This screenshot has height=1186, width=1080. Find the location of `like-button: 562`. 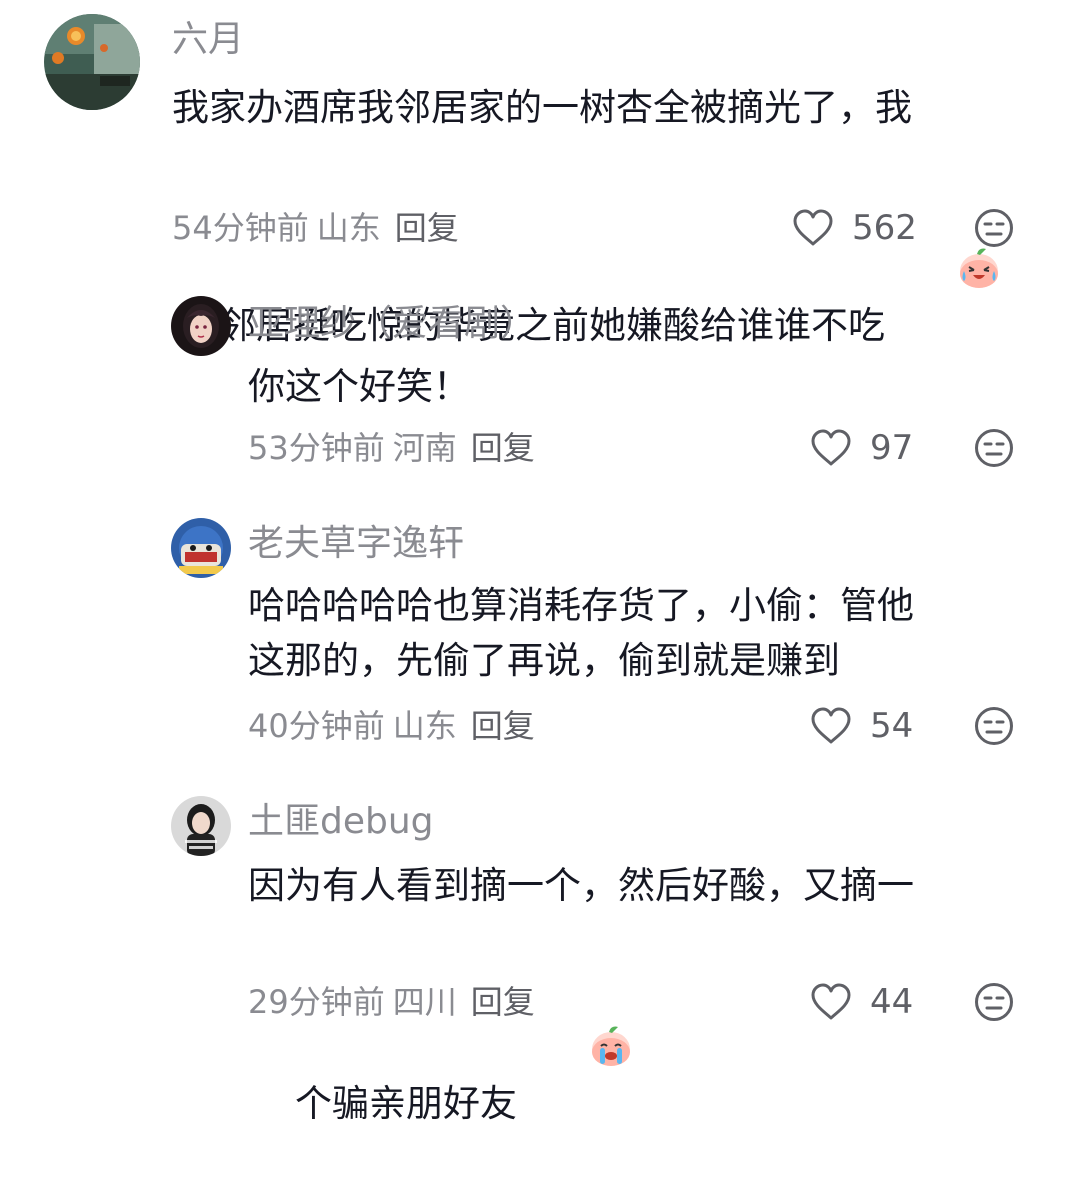

like-button: 562 is located at coordinates (854, 228).